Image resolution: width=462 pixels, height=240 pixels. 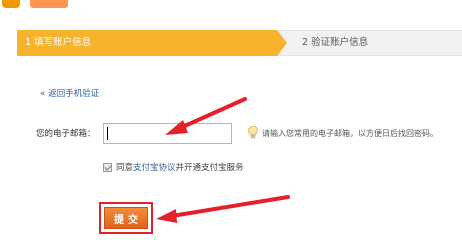 What do you see at coordinates (223, 209) in the screenshot?
I see `annotation-arrow-submit` at bounding box center [223, 209].